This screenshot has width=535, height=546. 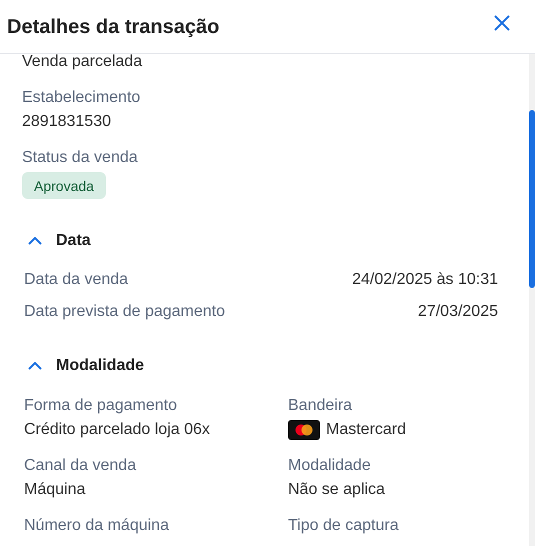 What do you see at coordinates (458, 312) in the screenshot?
I see `row-value: 27/03/2025` at bounding box center [458, 312].